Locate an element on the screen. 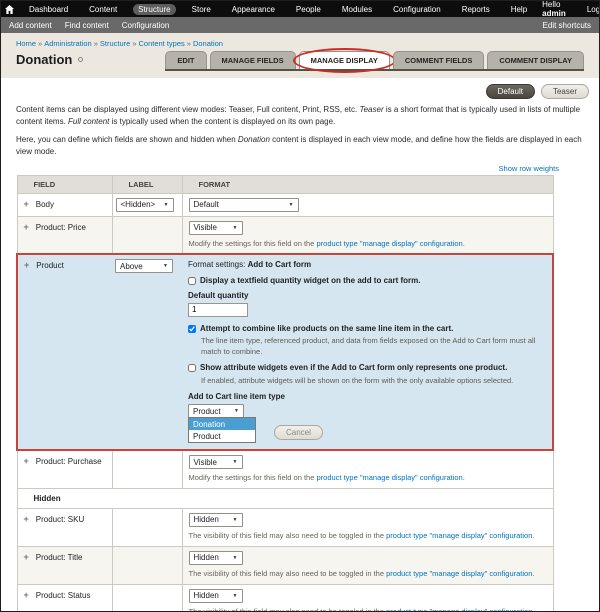 The width and height of the screenshot is (600, 612). status-format-select: Hidden ▼ is located at coordinates (215, 595).